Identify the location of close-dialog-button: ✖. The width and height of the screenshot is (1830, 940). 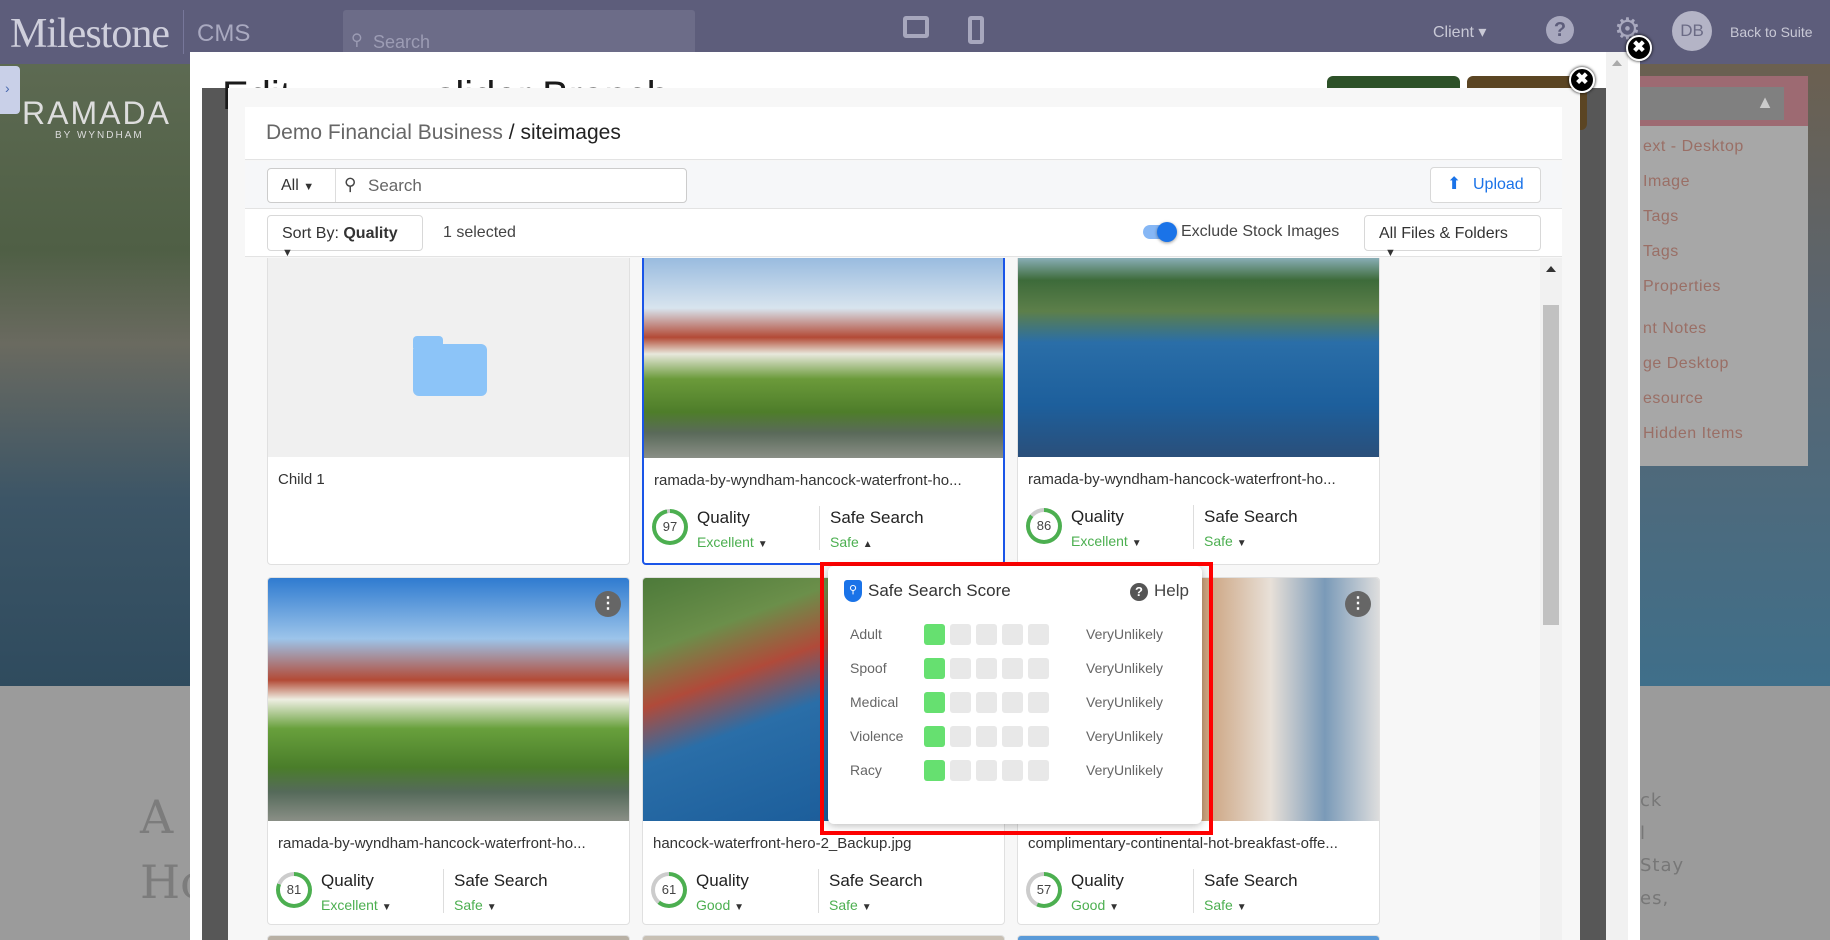
(1582, 80).